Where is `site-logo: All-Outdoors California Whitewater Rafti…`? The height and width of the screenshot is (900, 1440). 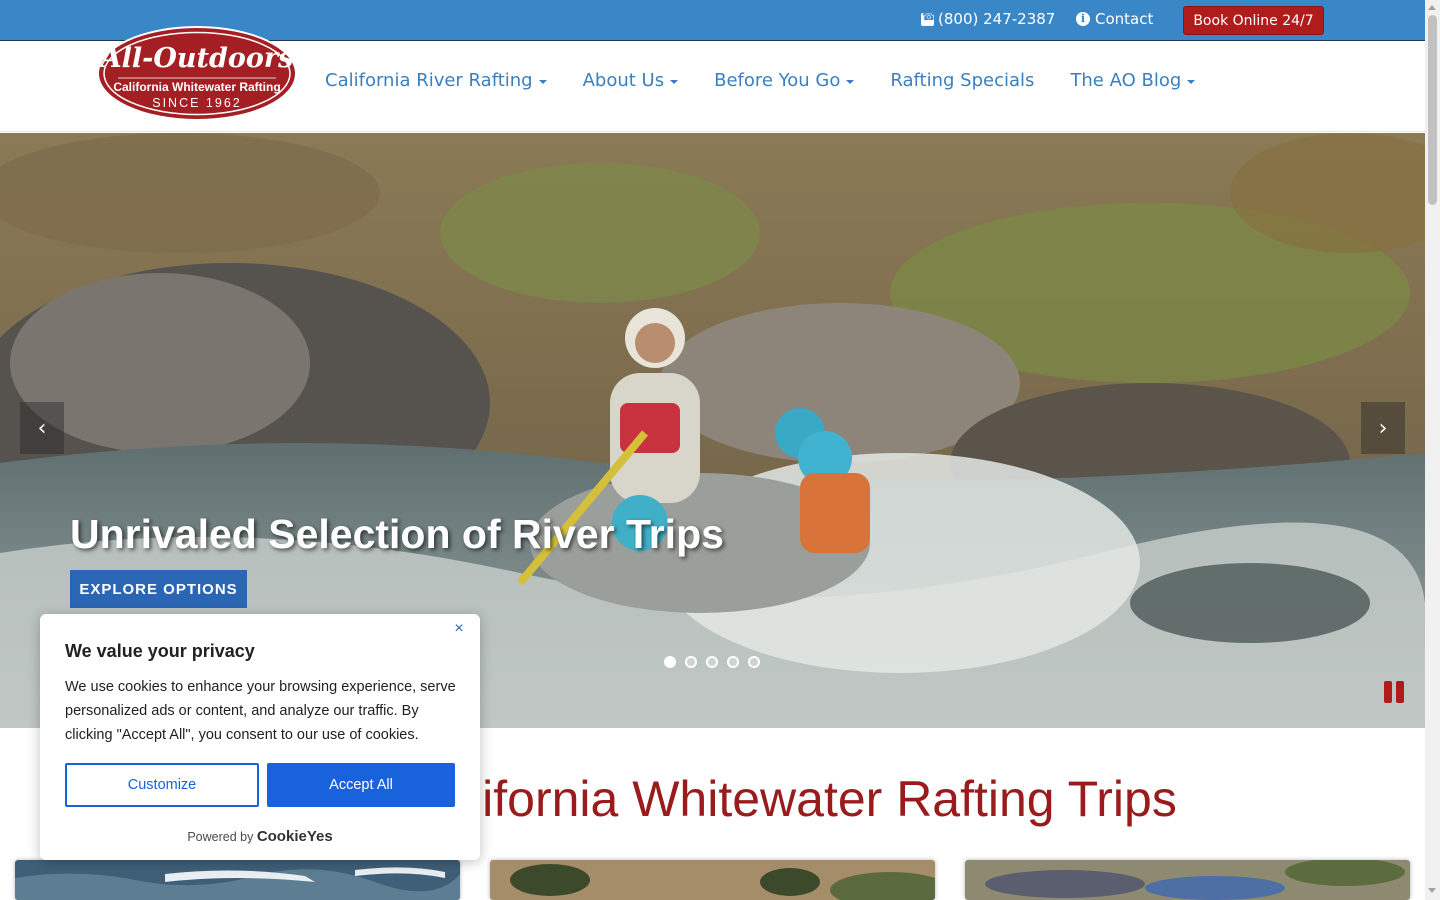 site-logo: All-Outdoors California Whitewater Rafti… is located at coordinates (197, 73).